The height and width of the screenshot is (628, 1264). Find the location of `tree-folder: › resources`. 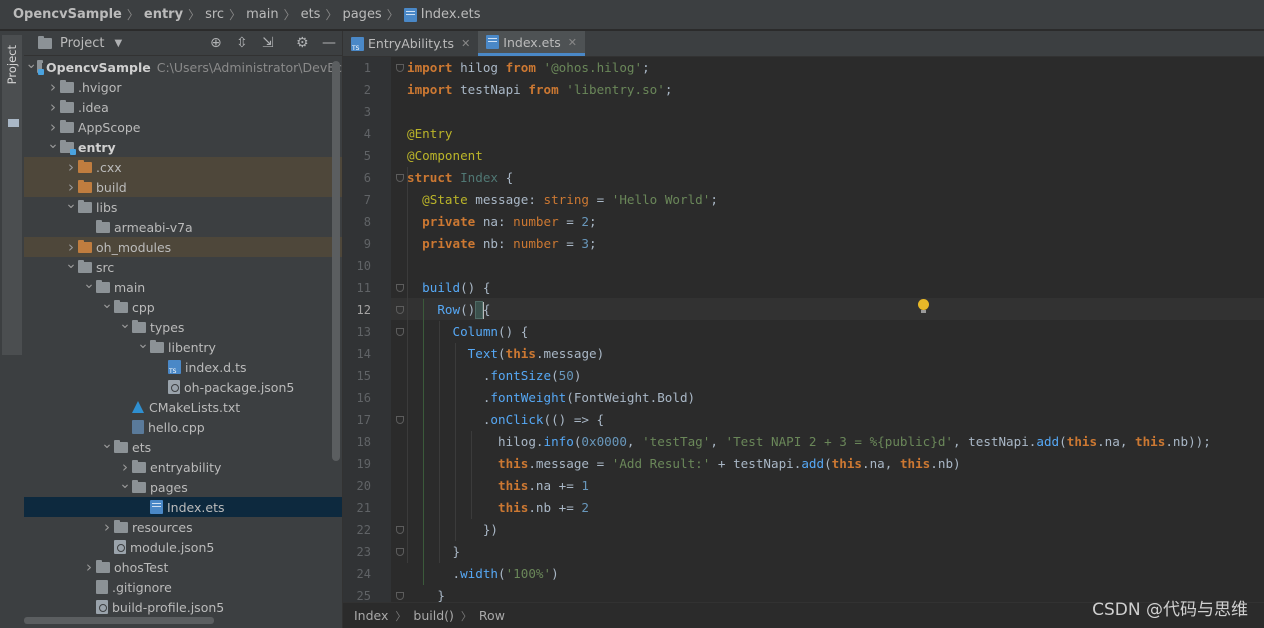

tree-folder: › resources is located at coordinates (183, 527).